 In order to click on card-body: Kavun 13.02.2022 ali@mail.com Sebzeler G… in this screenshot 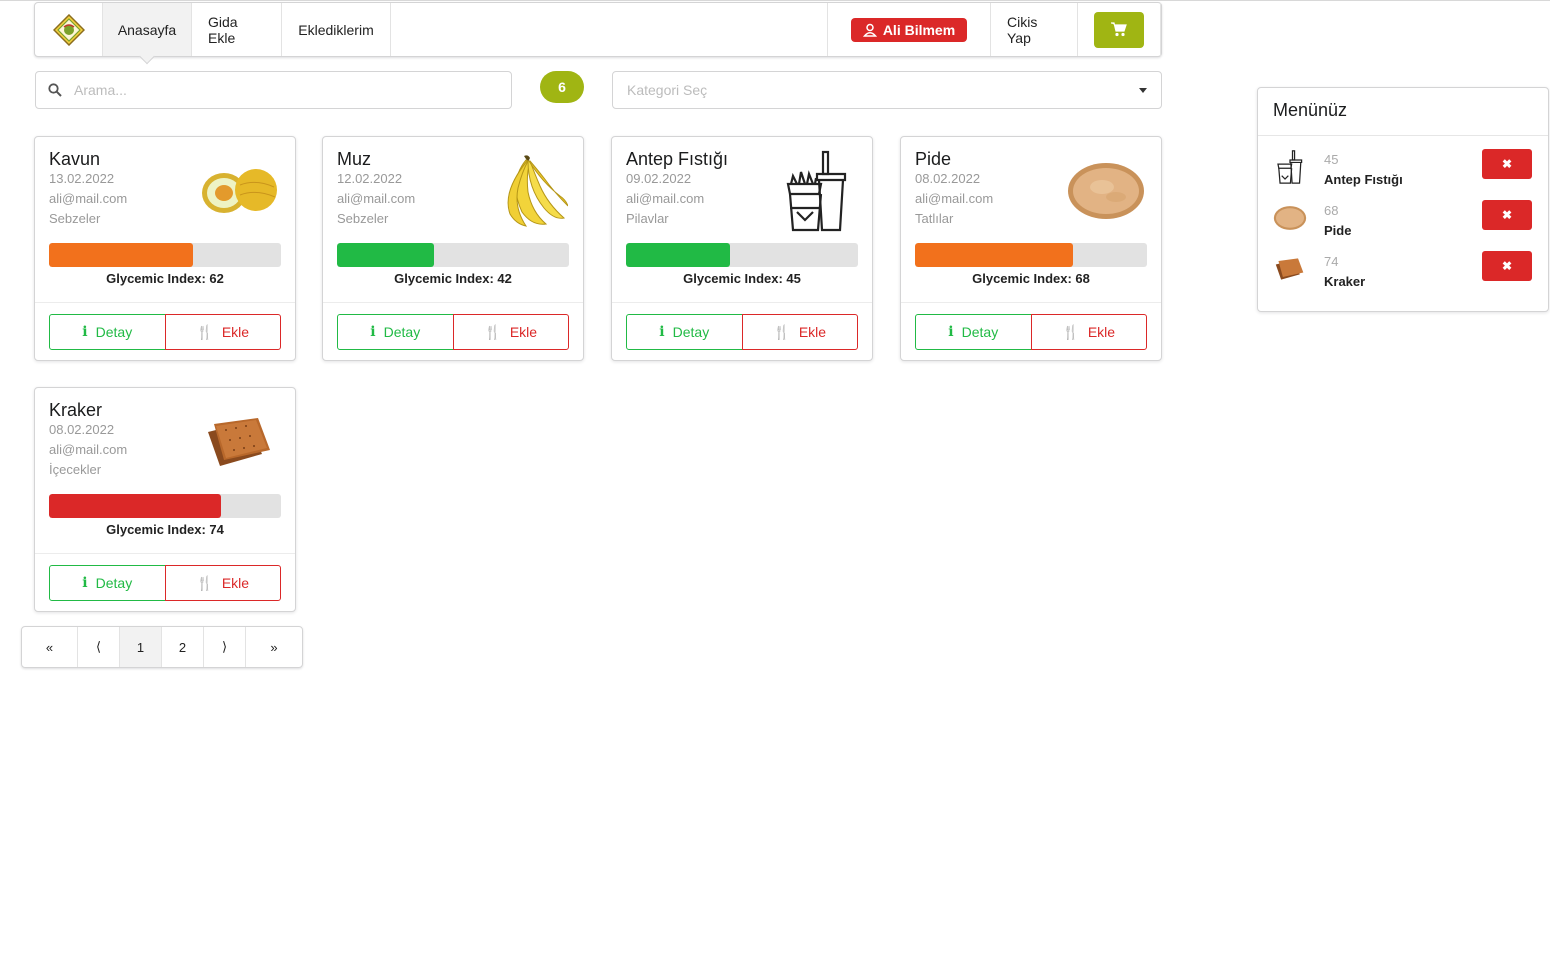, I will do `click(165, 220)`.